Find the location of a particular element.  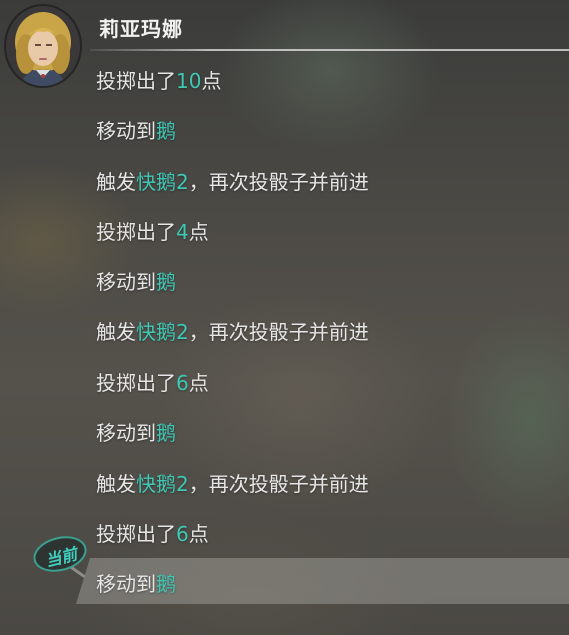

name-divider is located at coordinates (329, 50).